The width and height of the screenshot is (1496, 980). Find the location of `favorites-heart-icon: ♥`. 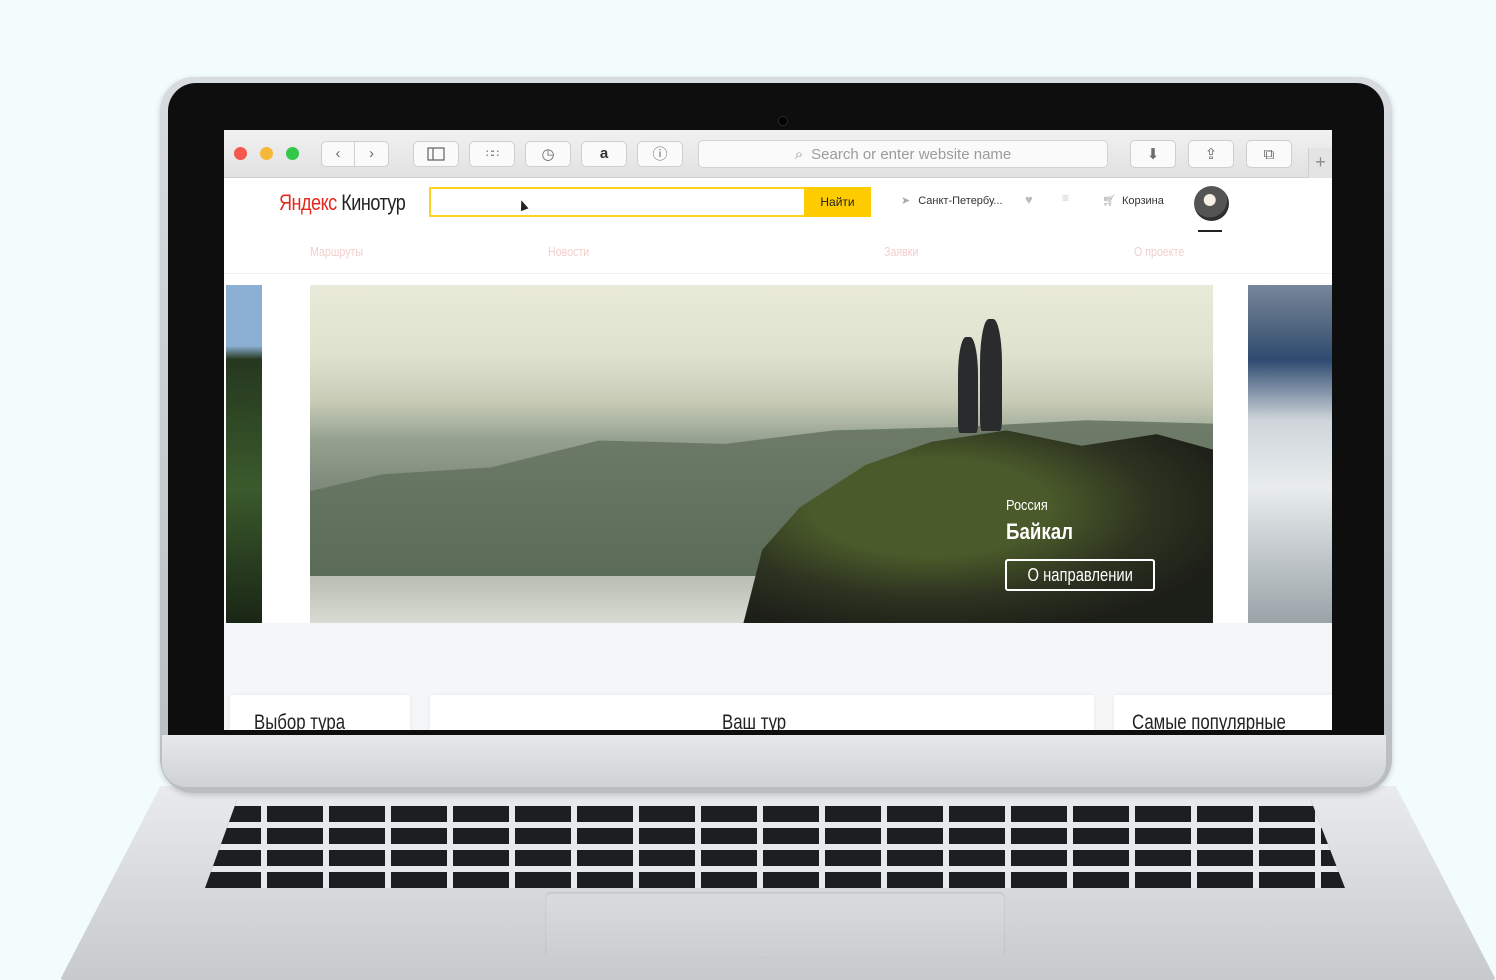

favorites-heart-icon: ♥ is located at coordinates (1029, 199).